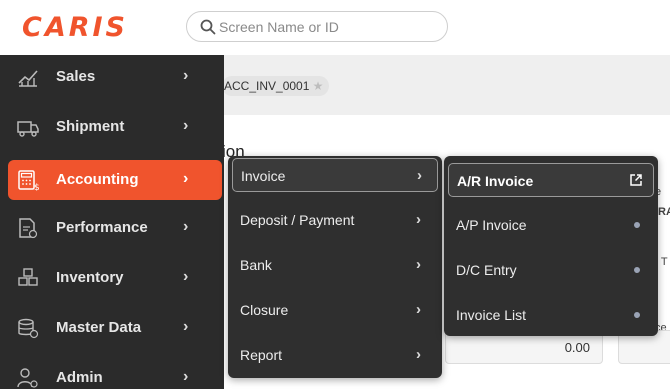 This screenshot has height=389, width=670. Describe the element at coordinates (99, 327) in the screenshot. I see `sidebar-item-label: Master Data` at that location.